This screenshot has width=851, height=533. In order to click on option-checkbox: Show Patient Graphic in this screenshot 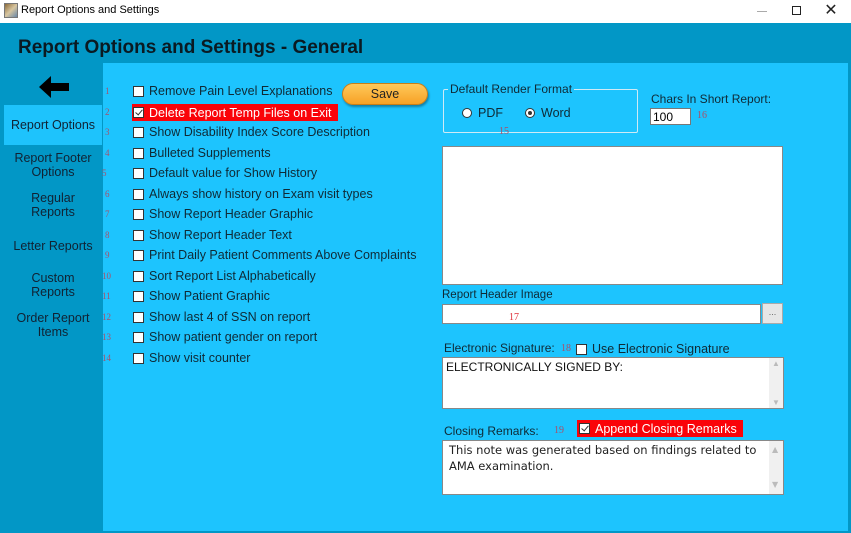, I will do `click(201, 296)`.